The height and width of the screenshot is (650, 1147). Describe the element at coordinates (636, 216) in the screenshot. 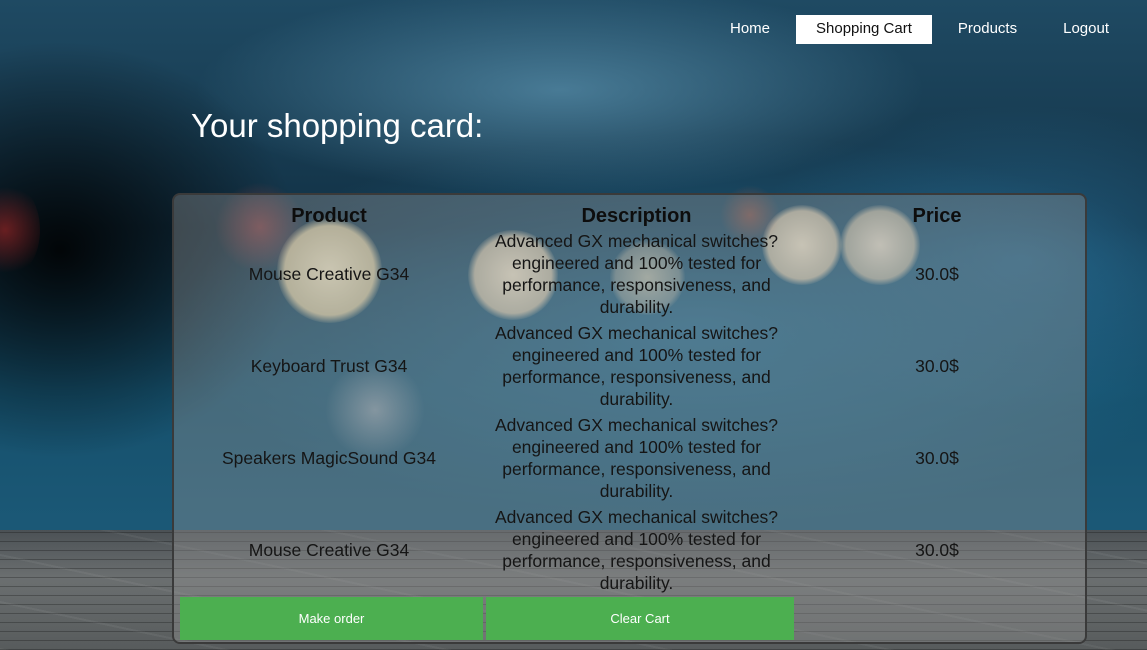

I see `header-description: Description` at that location.